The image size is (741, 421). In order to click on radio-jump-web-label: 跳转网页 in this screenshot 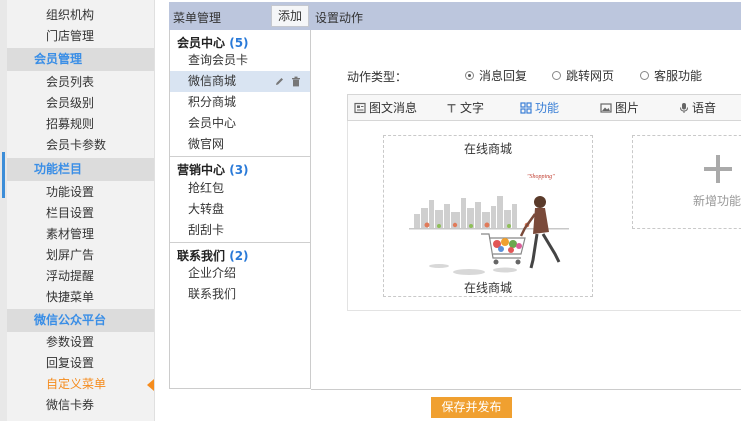, I will do `click(590, 75)`.